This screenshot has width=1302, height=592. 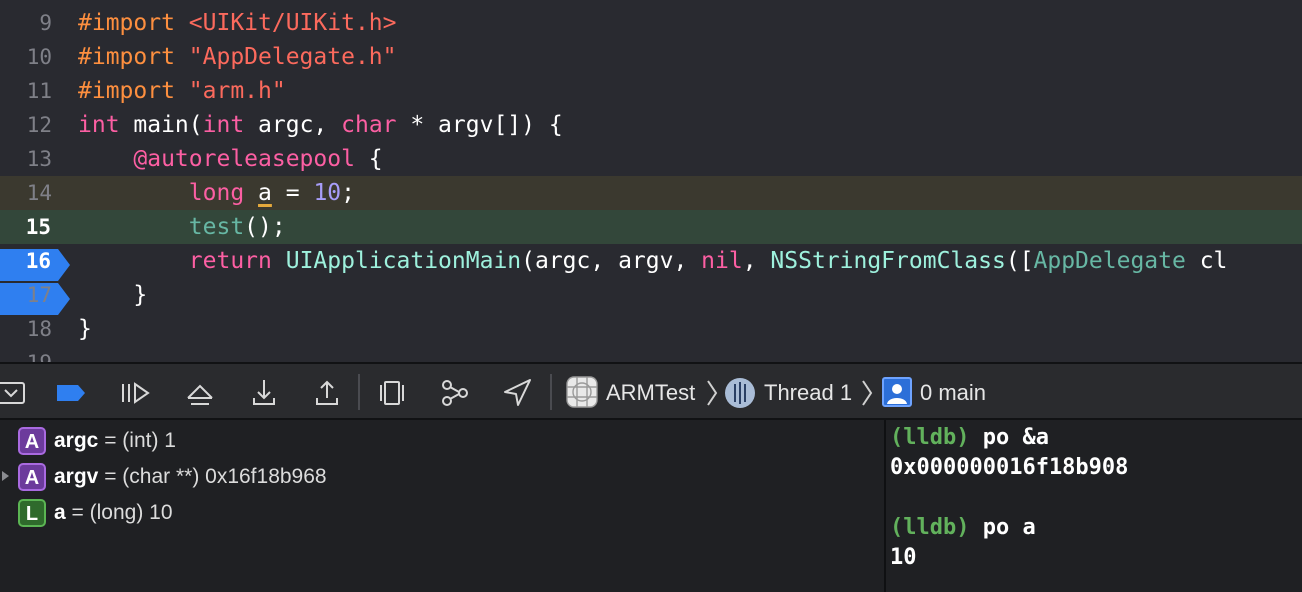 What do you see at coordinates (953, 393) in the screenshot?
I see `breadcrumb-frame: 0 main` at bounding box center [953, 393].